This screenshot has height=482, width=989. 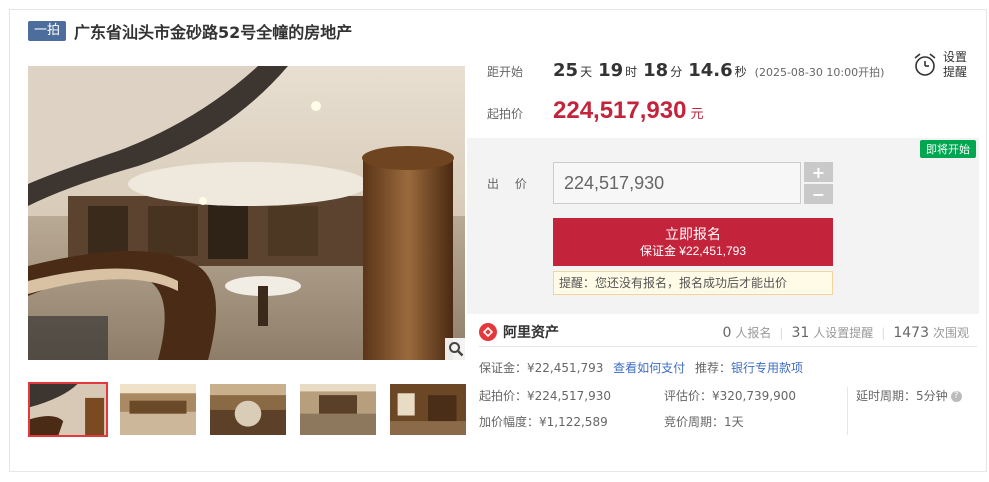 What do you see at coordinates (693, 234) in the screenshot?
I see `register-button-label: 立即报名` at bounding box center [693, 234].